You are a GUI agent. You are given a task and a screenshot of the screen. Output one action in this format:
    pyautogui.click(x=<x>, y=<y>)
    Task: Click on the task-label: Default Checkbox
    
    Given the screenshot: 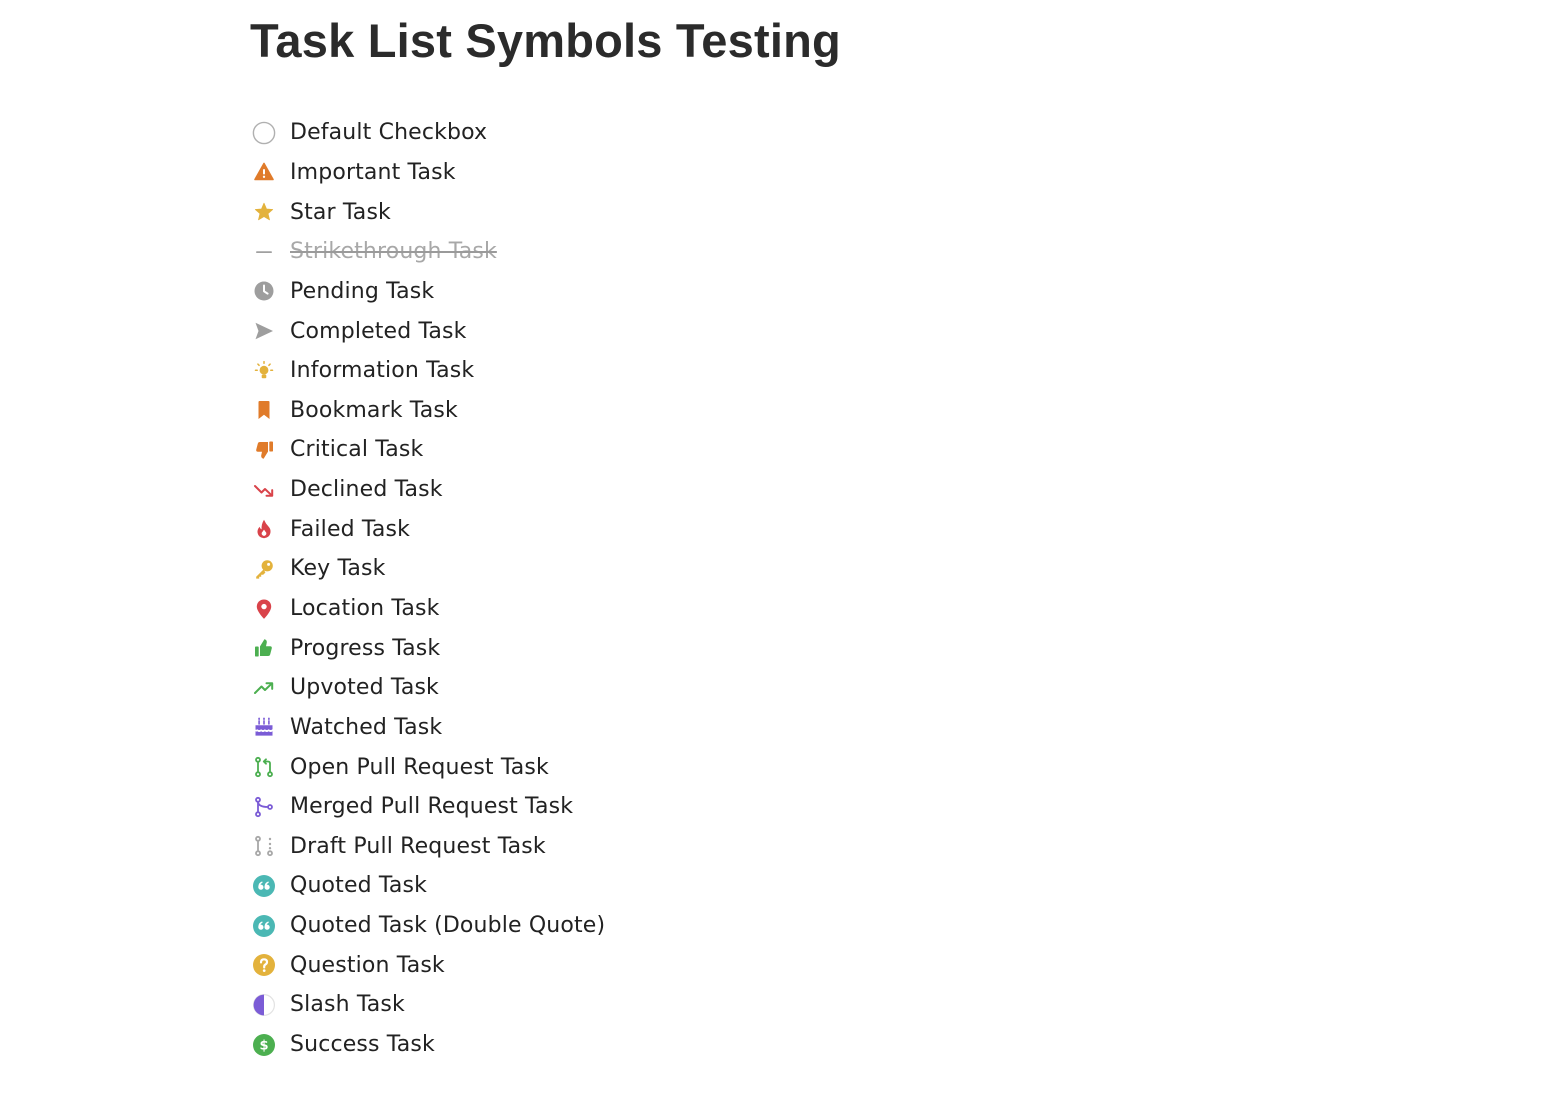 What is the action you would take?
    pyautogui.click(x=389, y=133)
    